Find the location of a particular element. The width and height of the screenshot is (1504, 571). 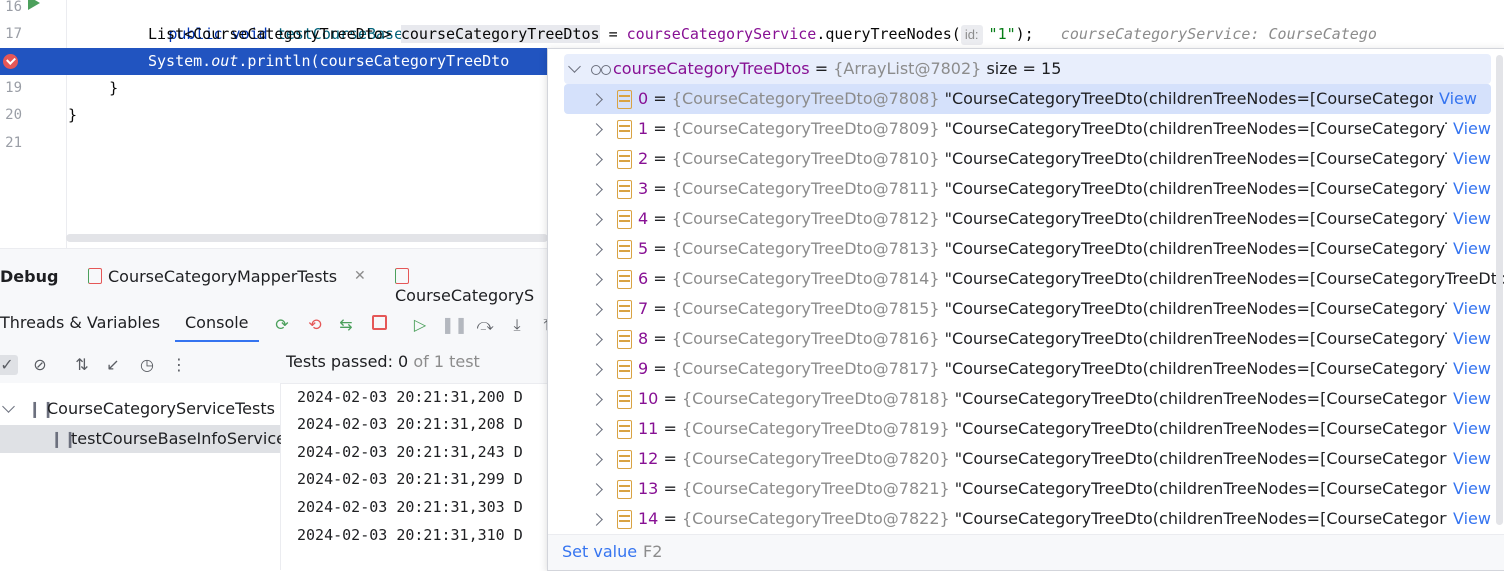

popup-vertical-scrollbar is located at coordinates (1499, 290).